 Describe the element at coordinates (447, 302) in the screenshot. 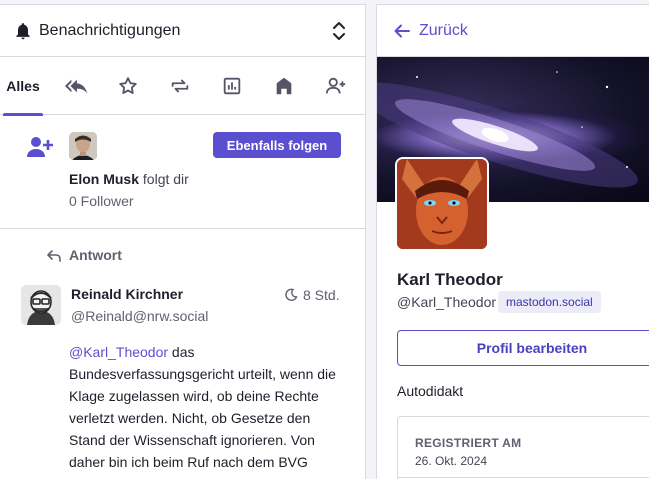

I see `profile-handle: @Karl_Theodor` at that location.